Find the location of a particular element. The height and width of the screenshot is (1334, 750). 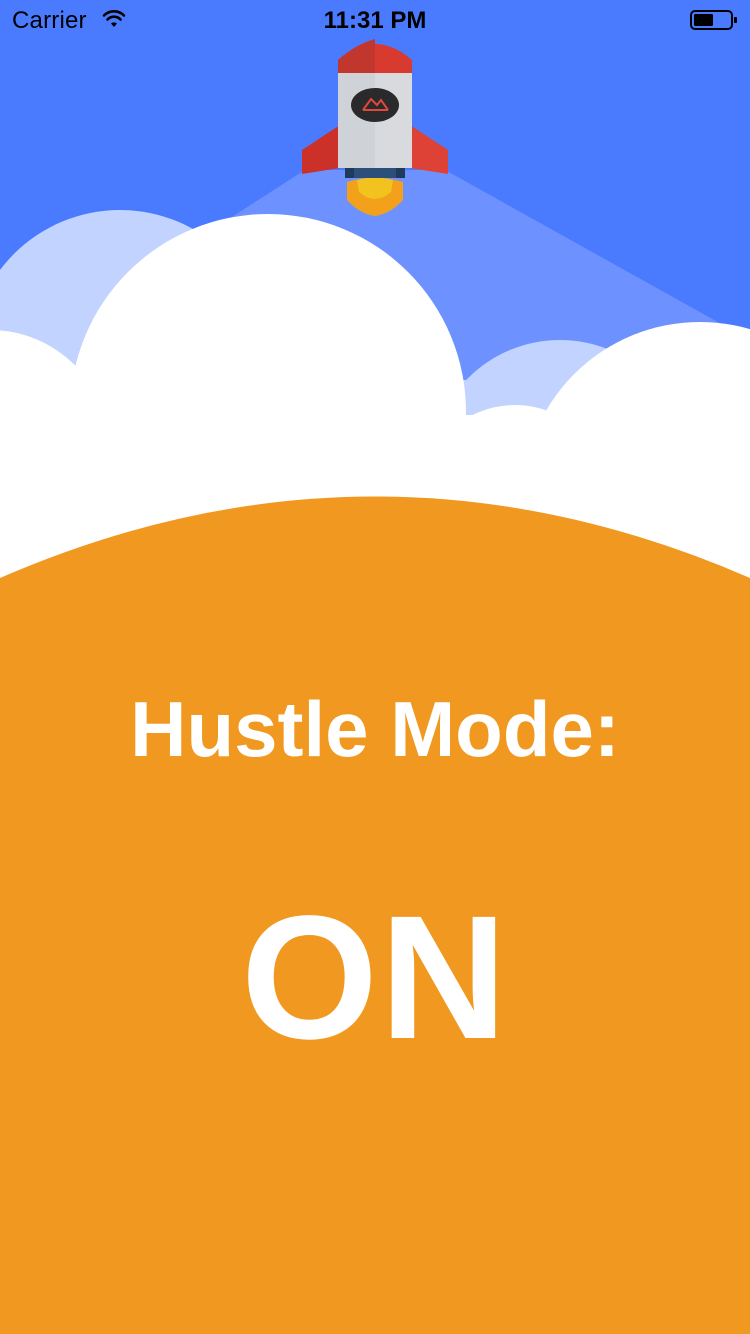

hustle-mode-label: Hustle Mode: is located at coordinates (375, 729).